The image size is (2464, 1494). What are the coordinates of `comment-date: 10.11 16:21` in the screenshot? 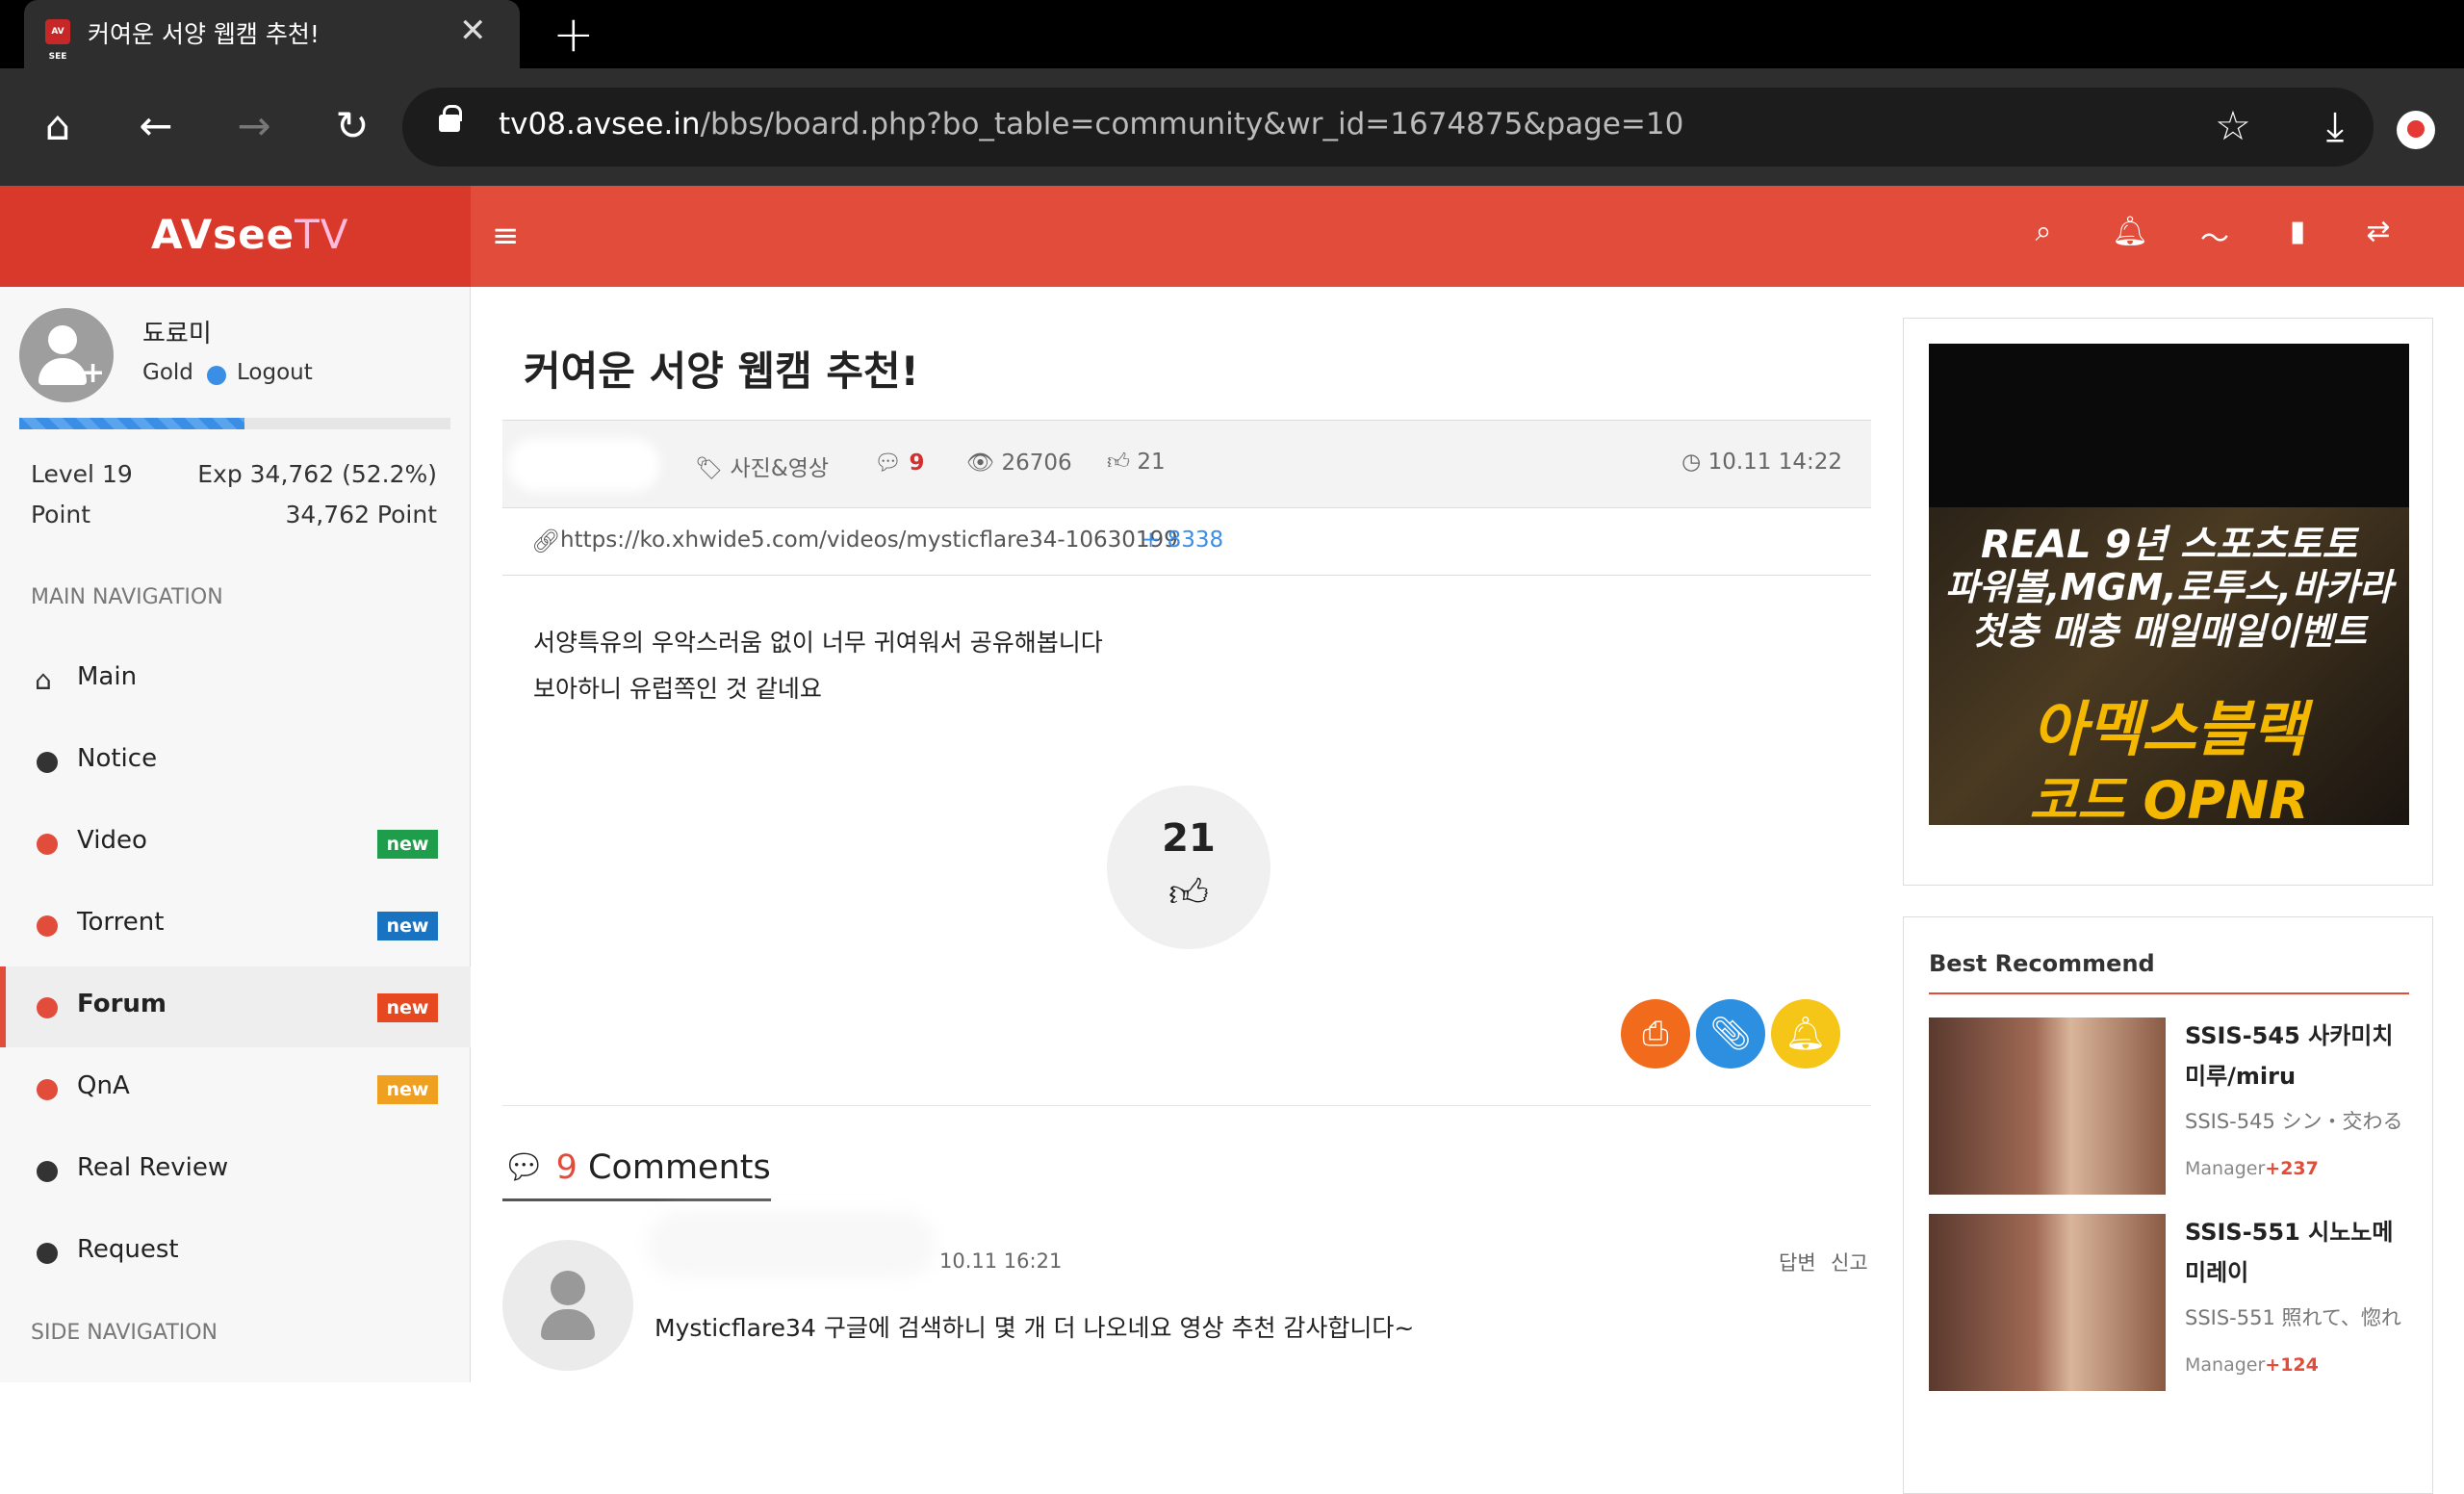 It's located at (1001, 1261).